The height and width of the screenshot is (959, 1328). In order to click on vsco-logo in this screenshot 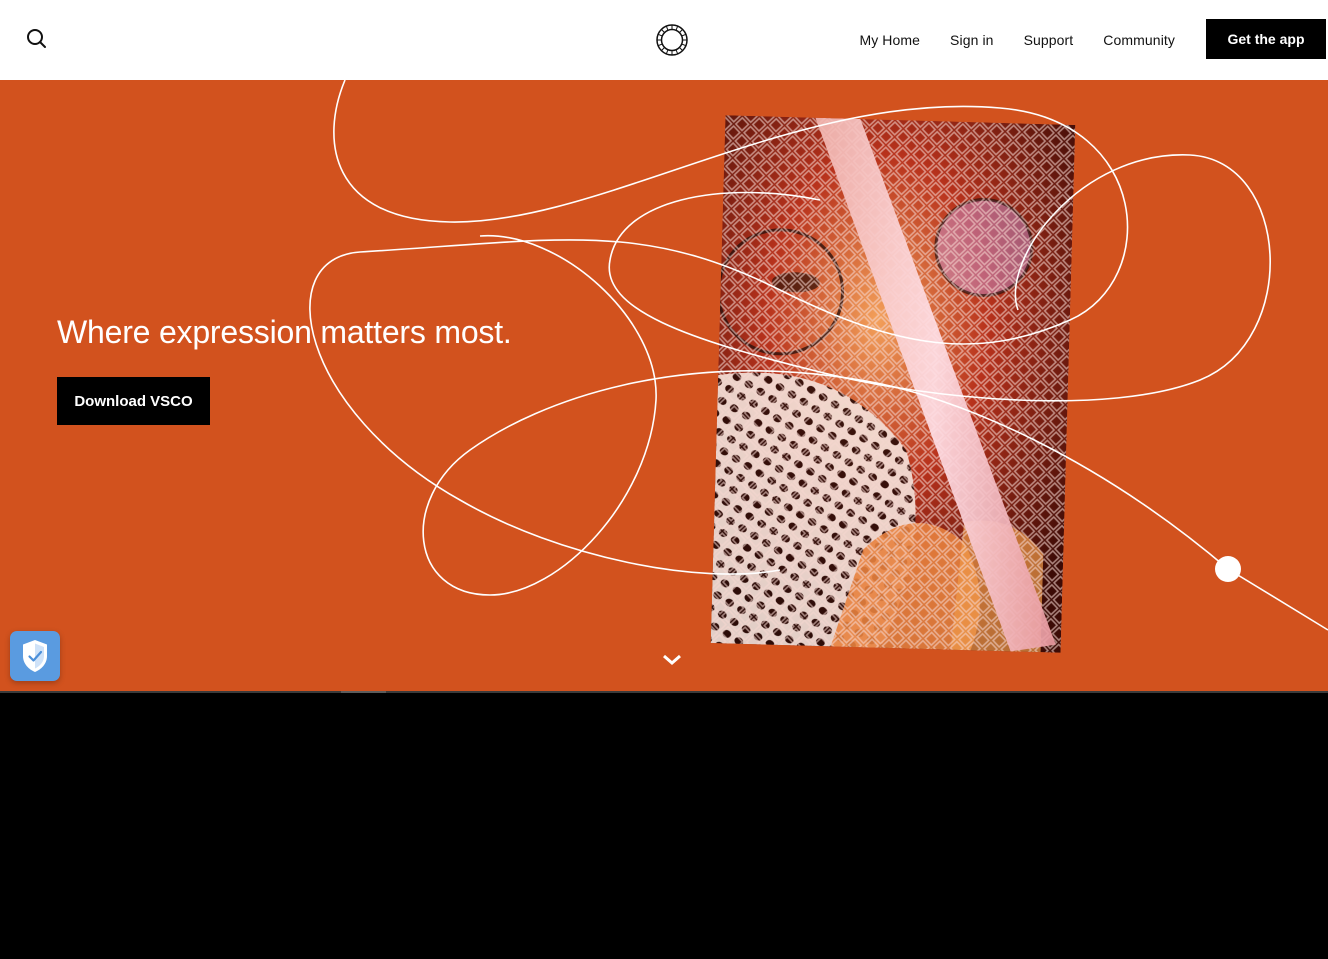, I will do `click(672, 40)`.